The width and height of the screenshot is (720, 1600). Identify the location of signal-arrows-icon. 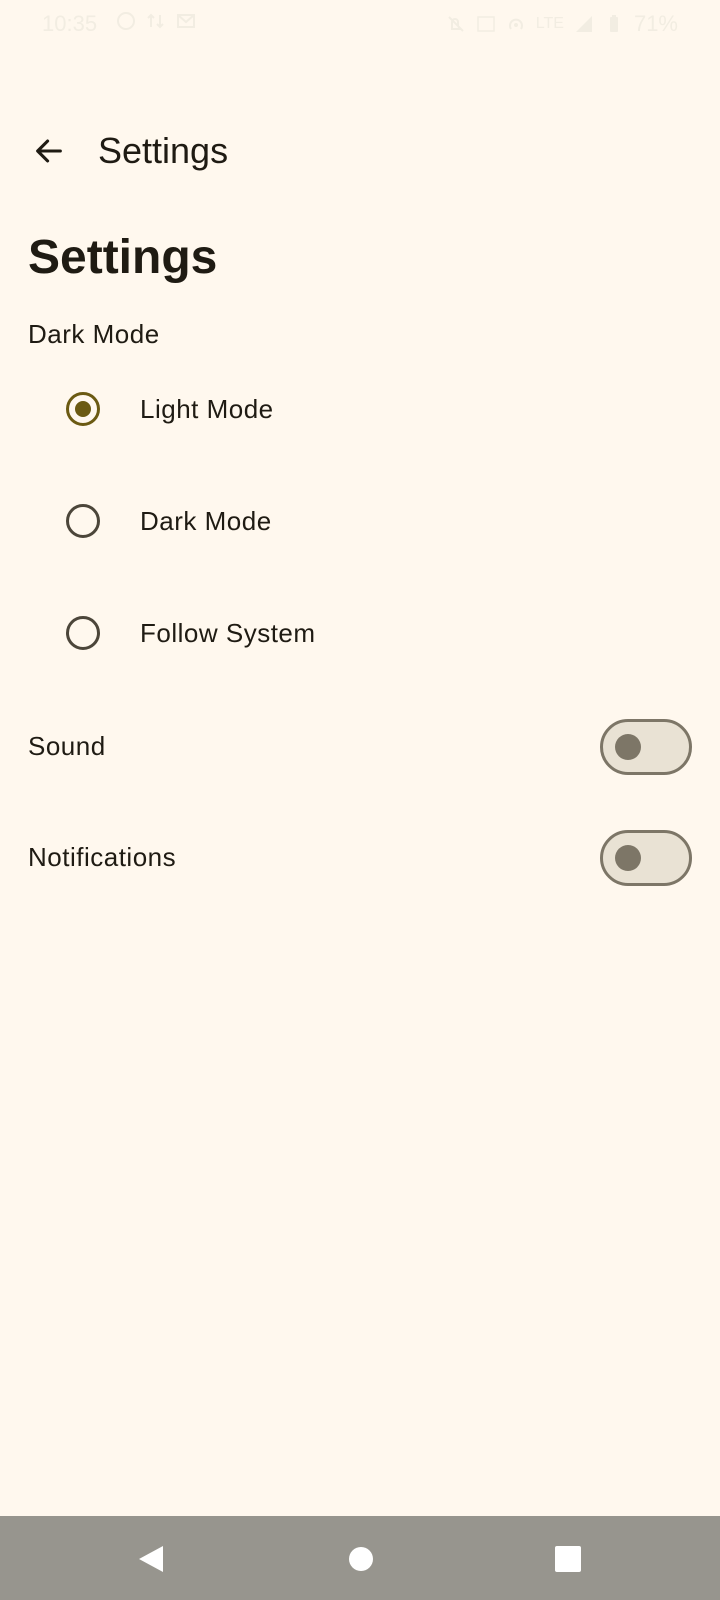
(155, 21).